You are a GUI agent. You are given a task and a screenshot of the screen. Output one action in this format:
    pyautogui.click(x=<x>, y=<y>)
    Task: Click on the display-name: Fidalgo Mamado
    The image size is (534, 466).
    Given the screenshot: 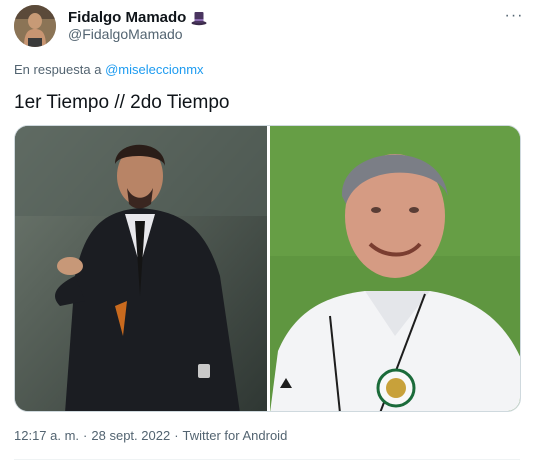 What is the action you would take?
    pyautogui.click(x=127, y=18)
    